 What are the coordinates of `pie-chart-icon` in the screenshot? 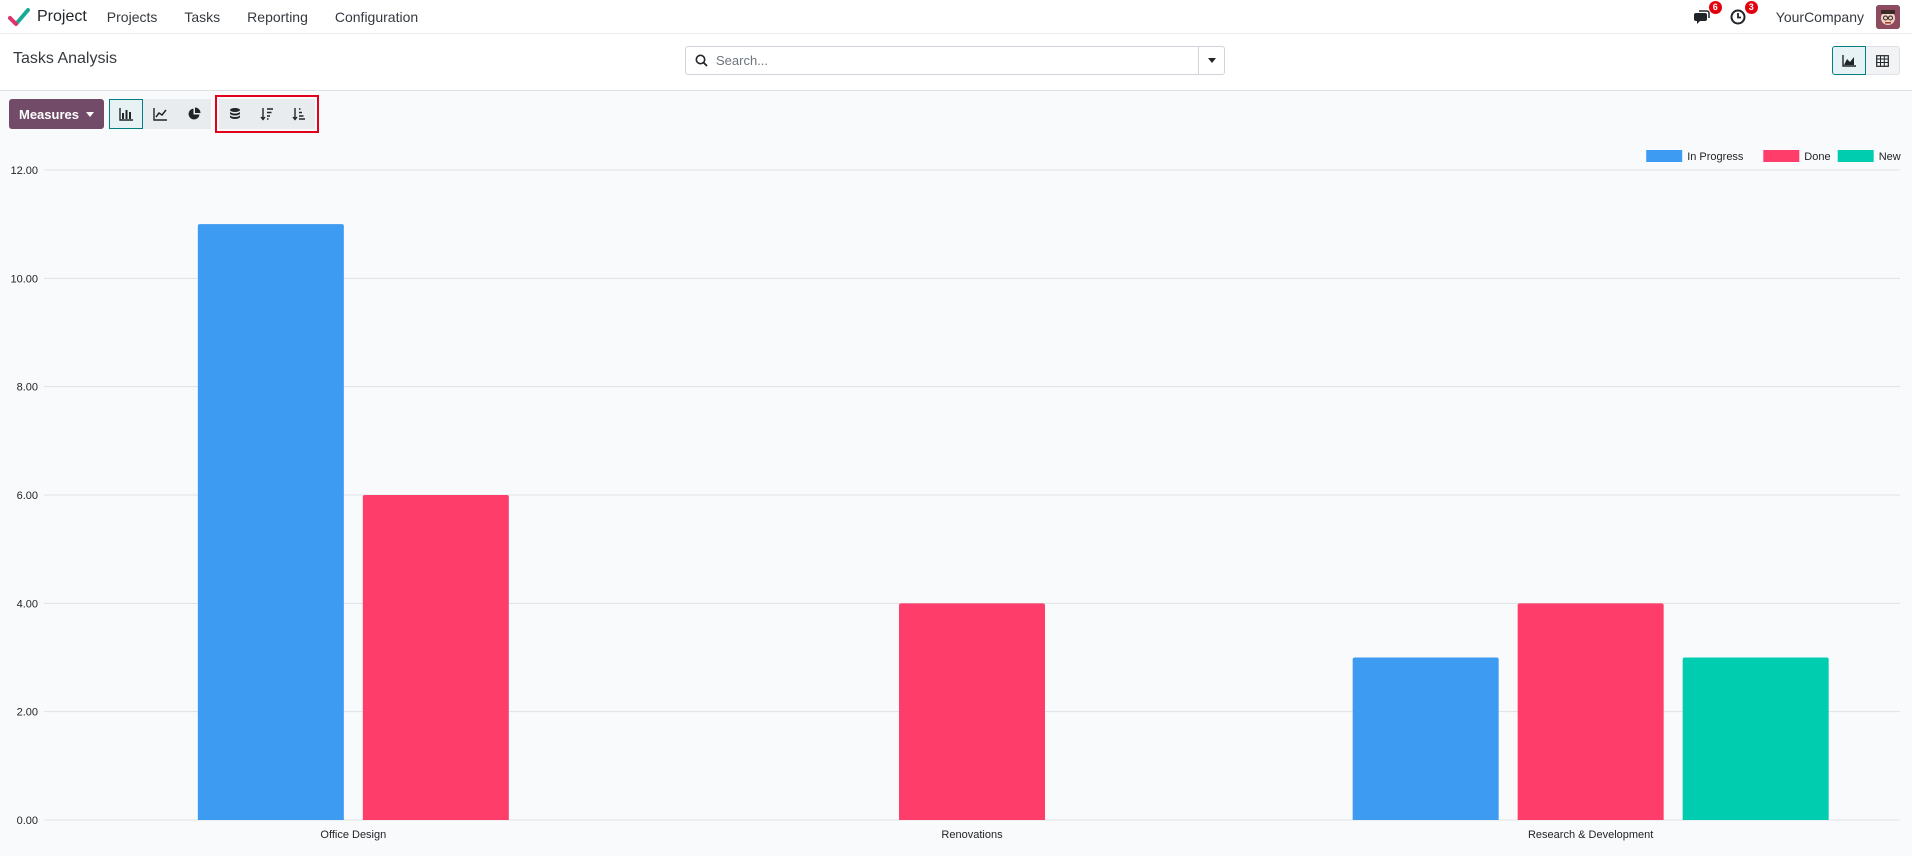 It's located at (194, 113).